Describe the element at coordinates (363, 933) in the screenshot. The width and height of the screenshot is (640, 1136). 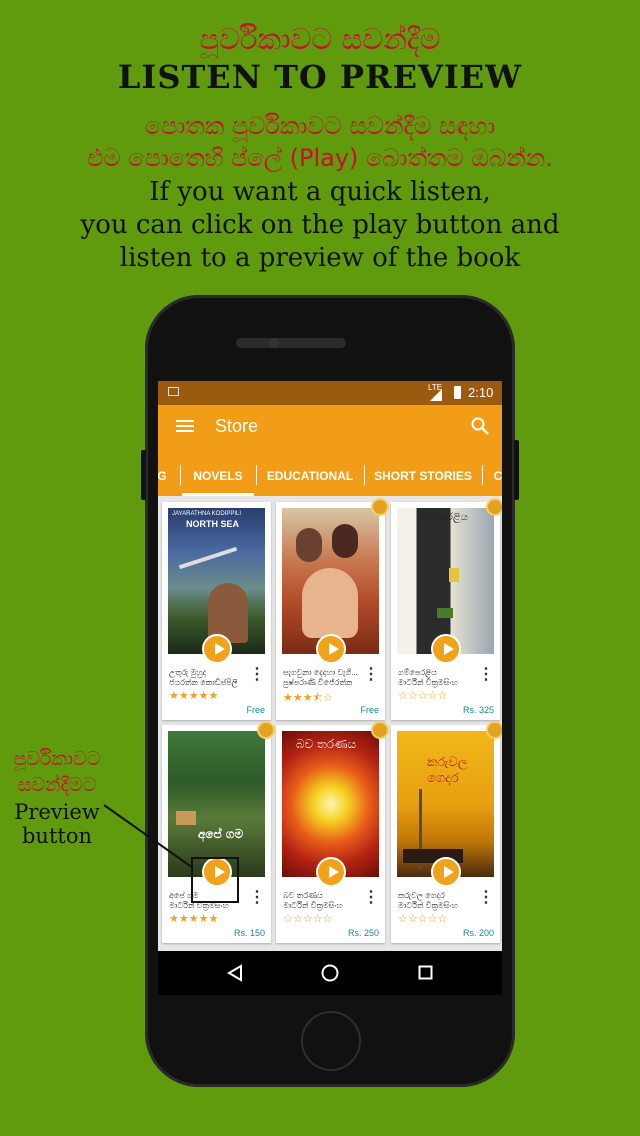
I see `book-price: Rs. 250` at that location.